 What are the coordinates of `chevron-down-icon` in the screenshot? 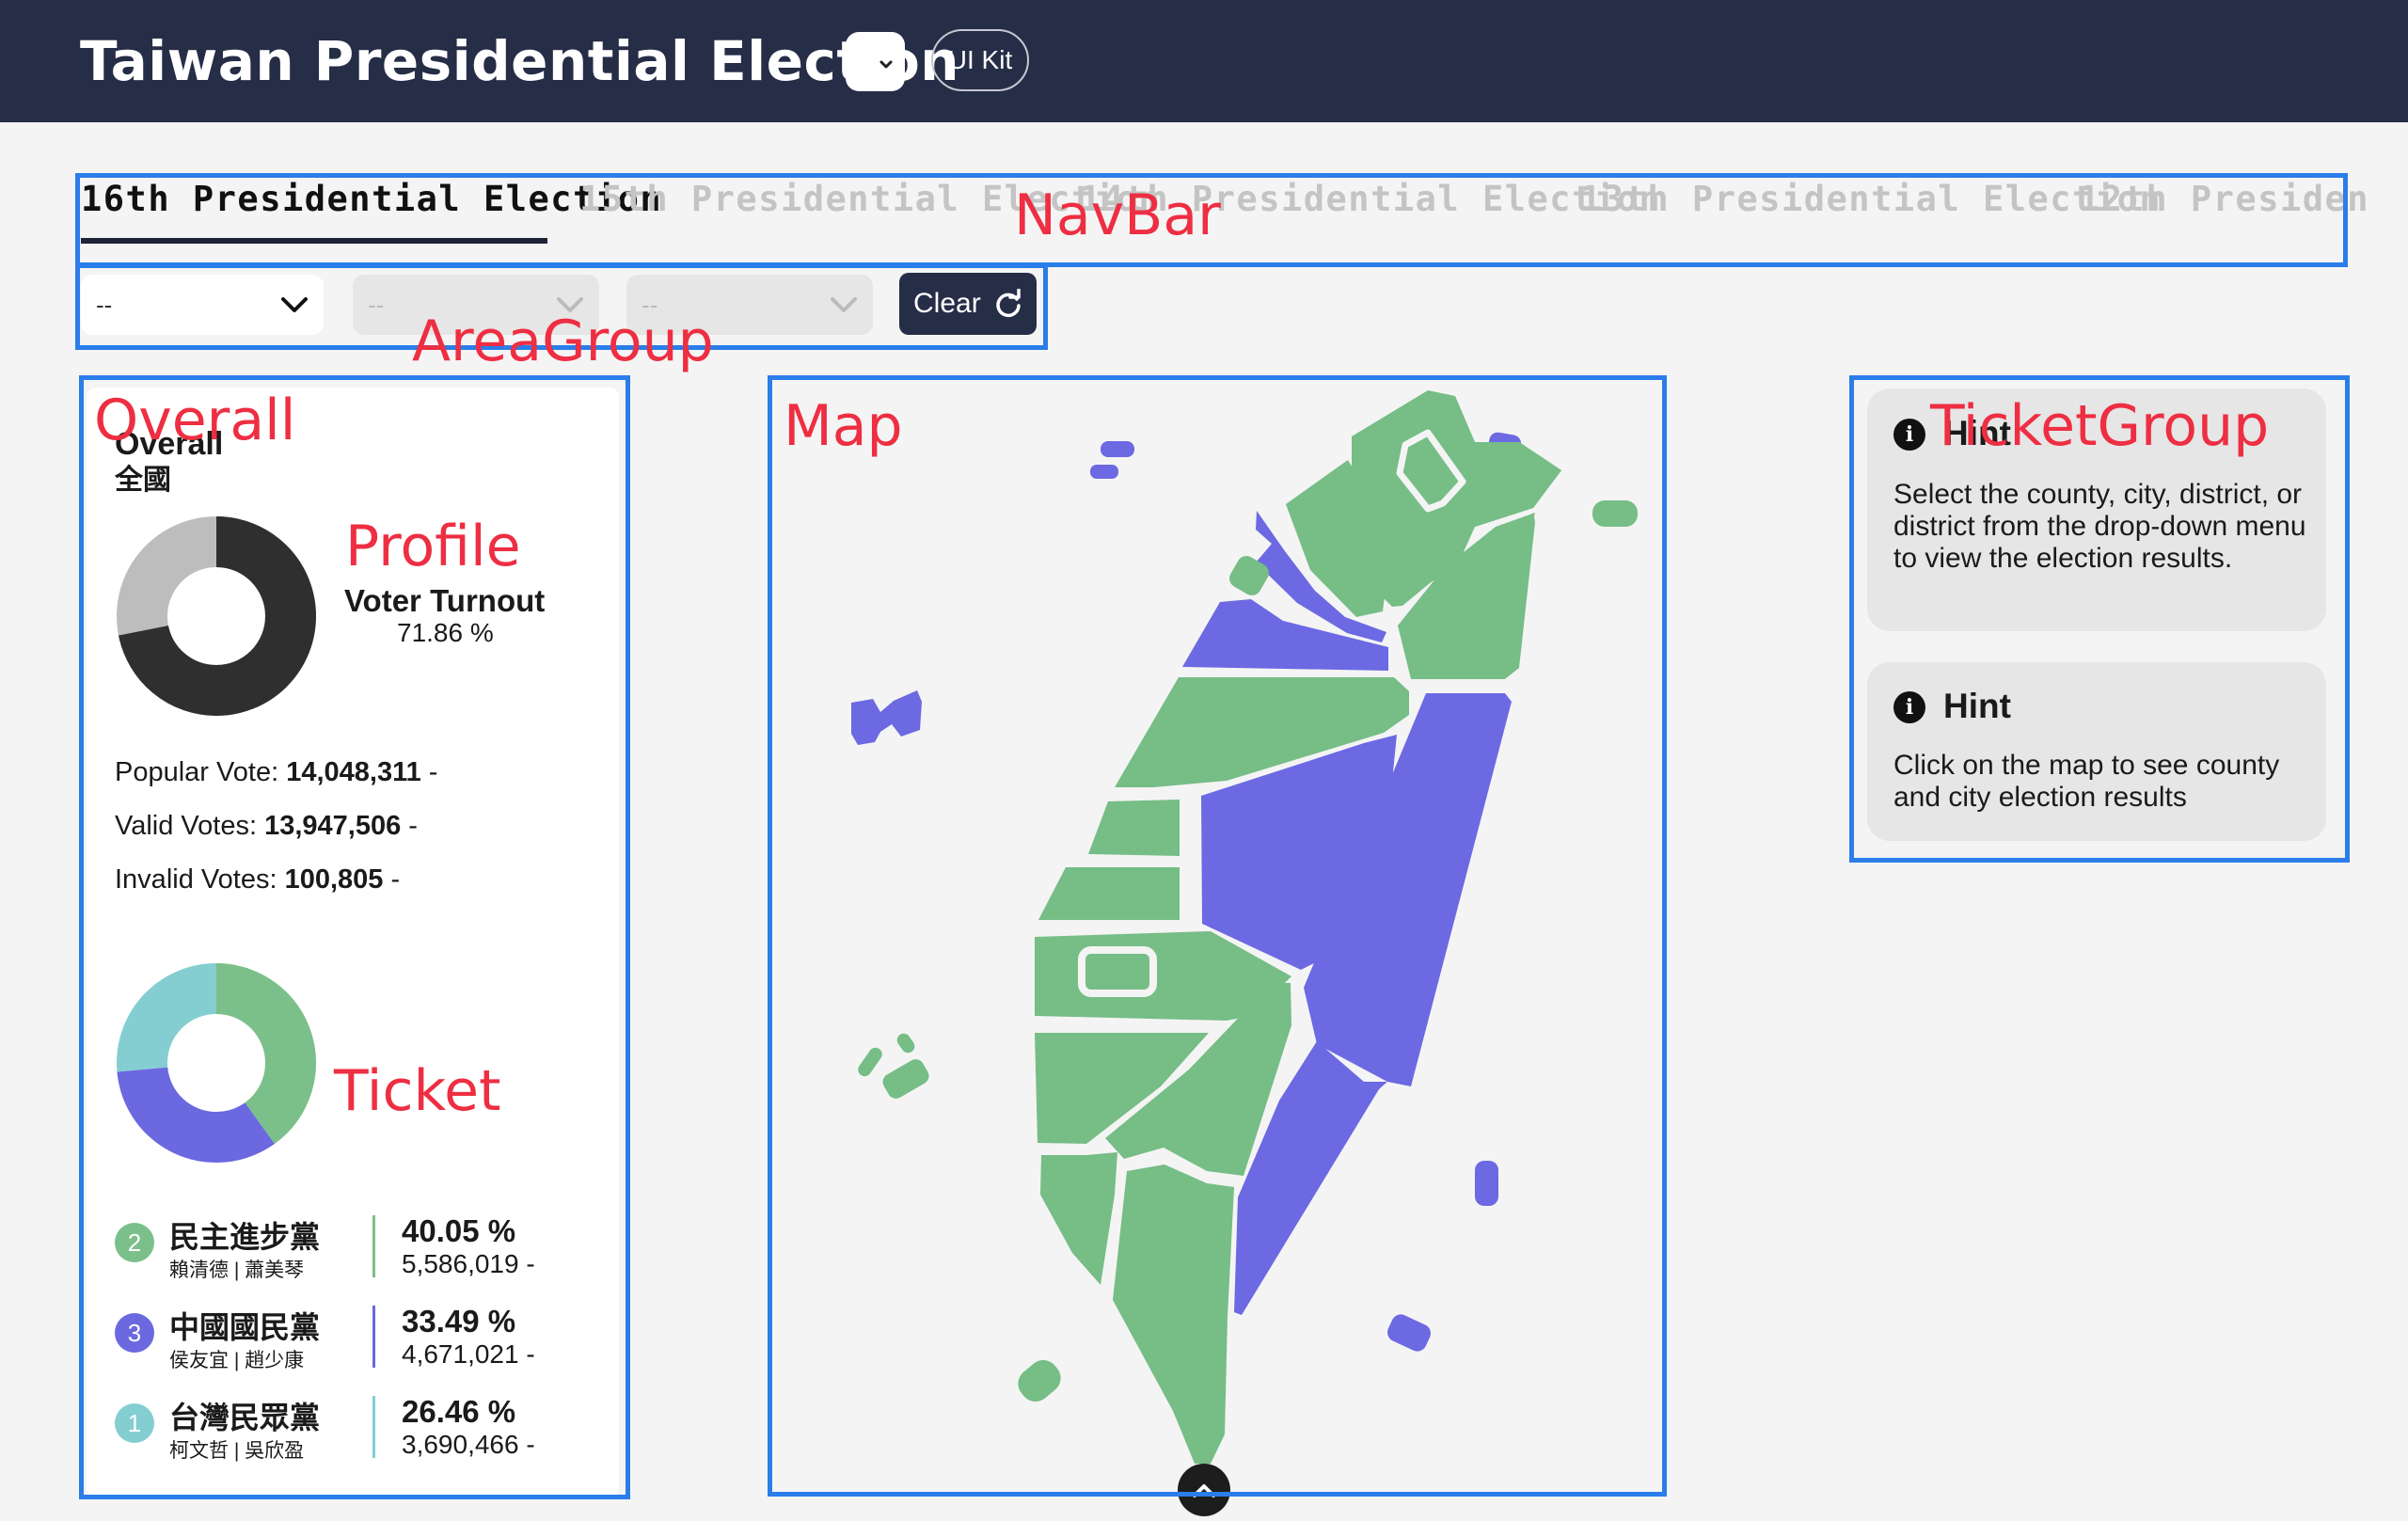 It's located at (886, 64).